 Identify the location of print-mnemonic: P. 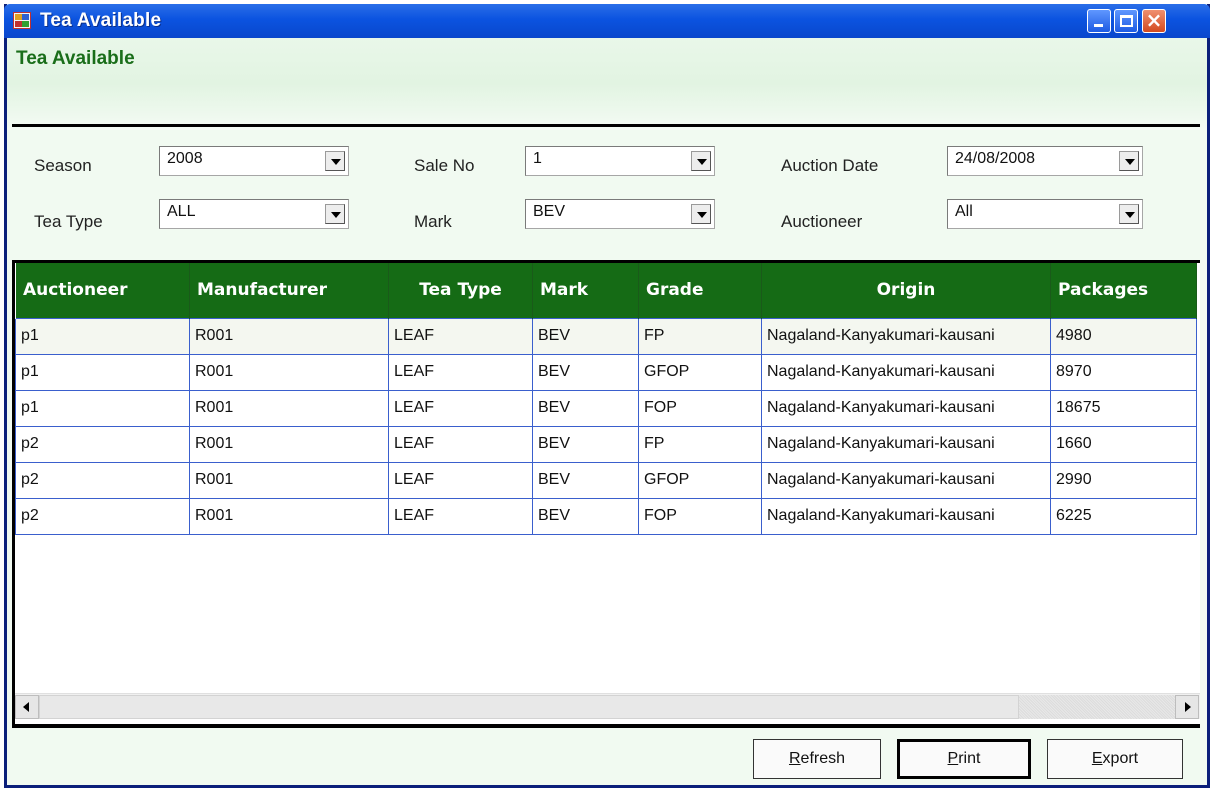
(953, 758).